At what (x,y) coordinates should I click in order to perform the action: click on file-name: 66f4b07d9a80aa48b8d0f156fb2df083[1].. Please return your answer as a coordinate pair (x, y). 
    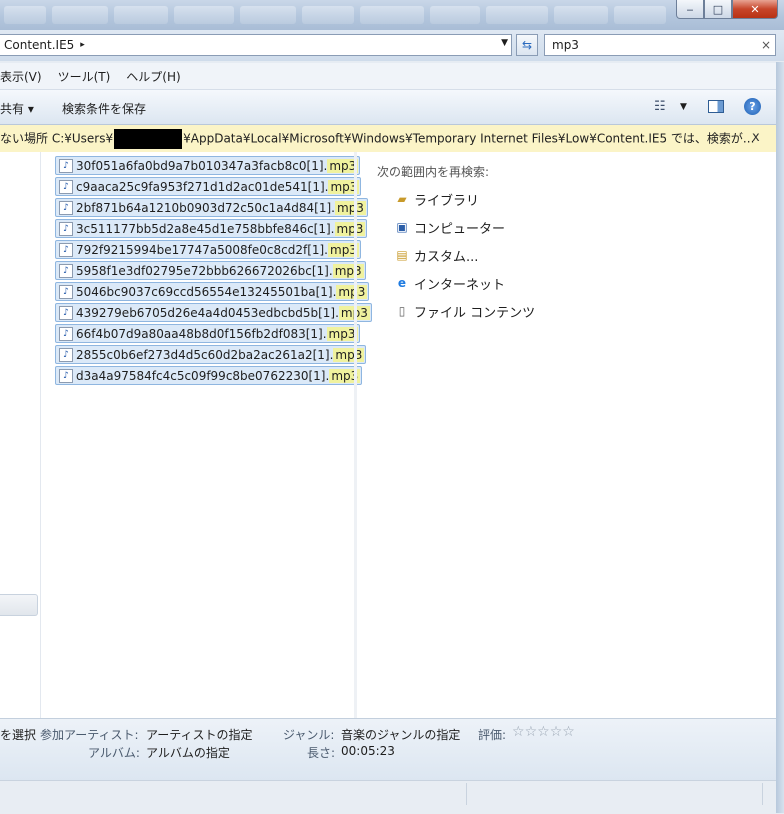
    Looking at the image, I should click on (201, 333).